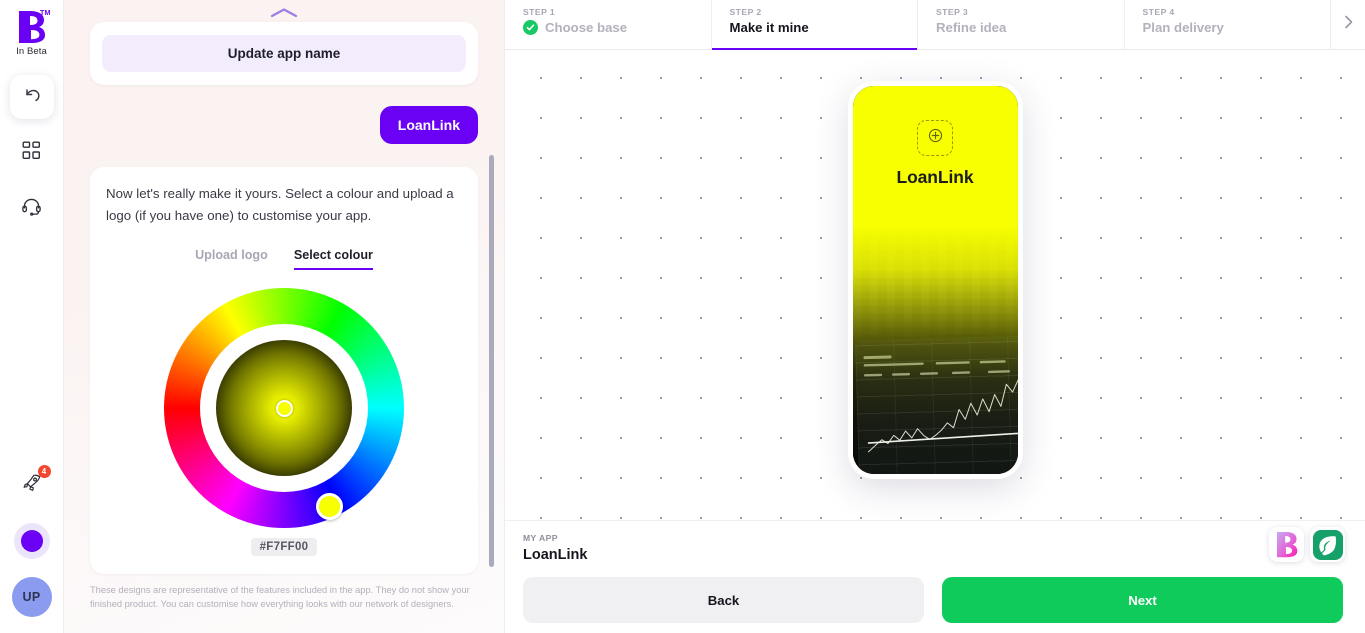 The image size is (1365, 633). Describe the element at coordinates (1286, 544) in the screenshot. I see `builder-b-logo` at that location.